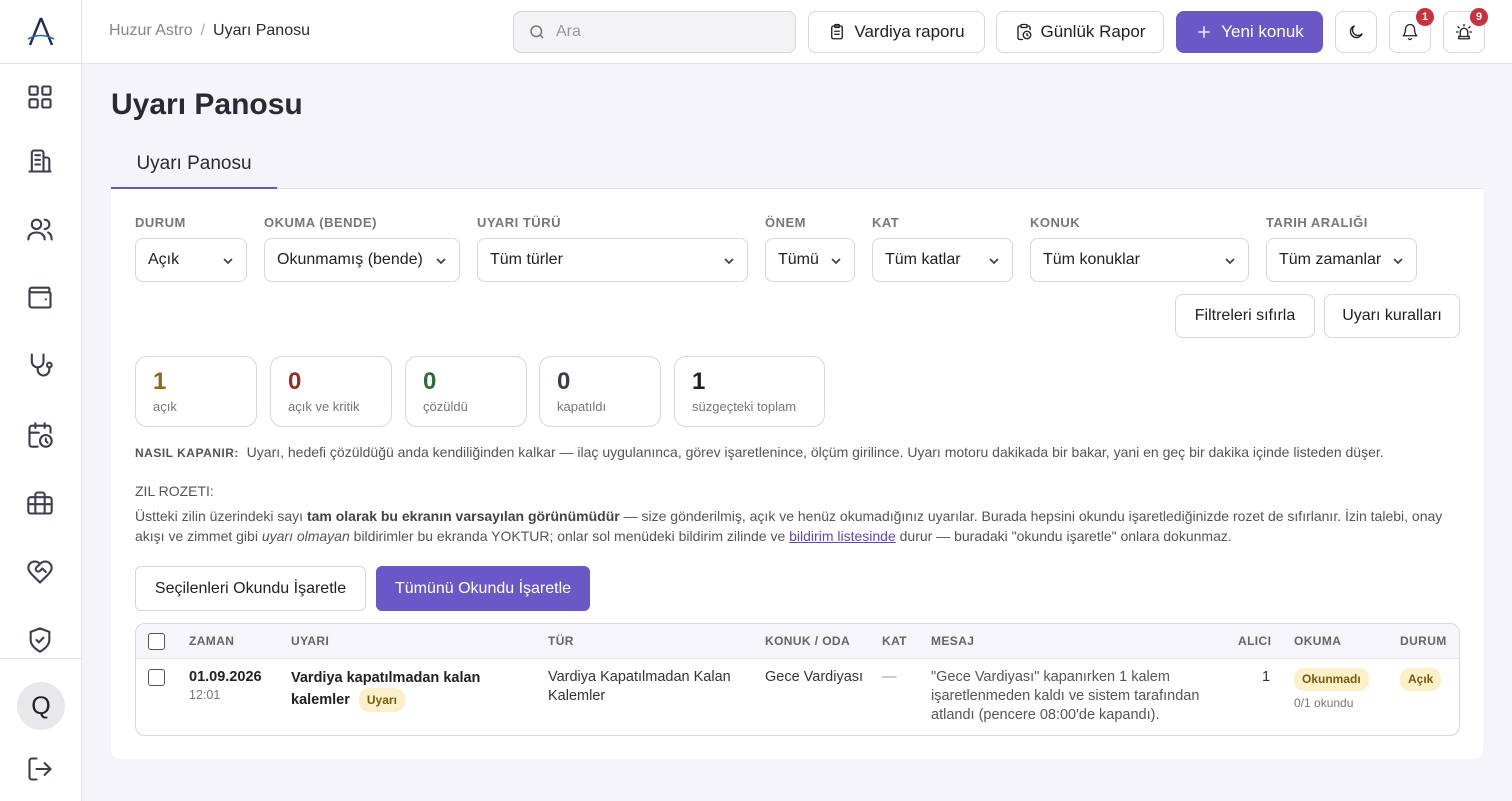 The height and width of the screenshot is (801, 1512). I want to click on severity-filter-value: Tümü, so click(798, 259).